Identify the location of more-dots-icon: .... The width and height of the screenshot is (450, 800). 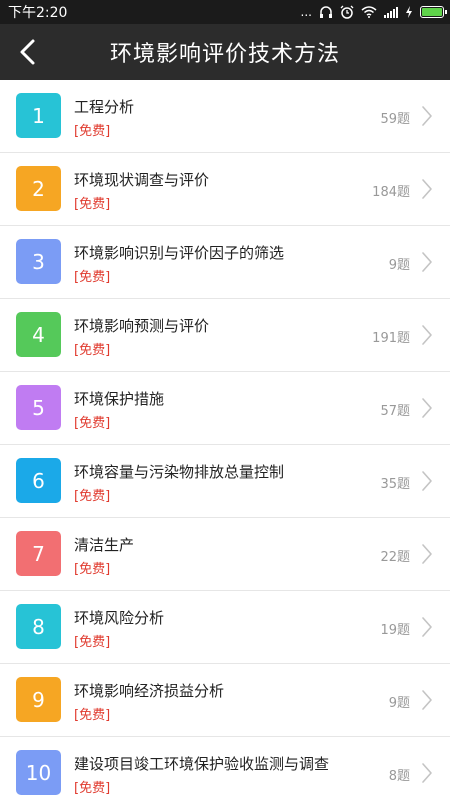
(306, 12).